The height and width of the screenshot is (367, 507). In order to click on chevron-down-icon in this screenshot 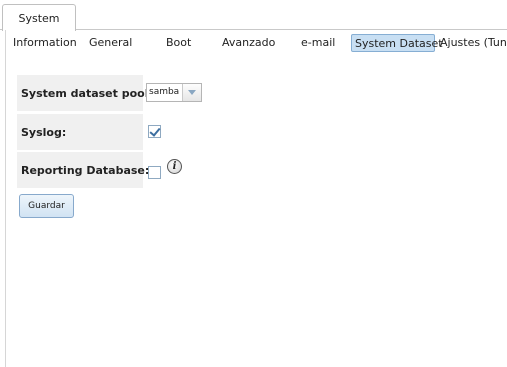, I will do `click(191, 92)`.